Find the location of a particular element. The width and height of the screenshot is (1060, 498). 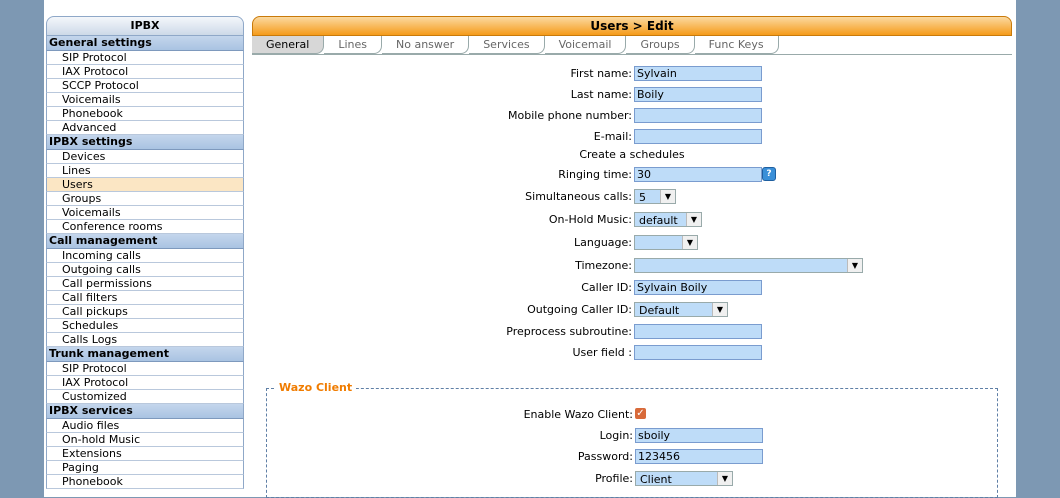

caller-id-input is located at coordinates (698, 287).